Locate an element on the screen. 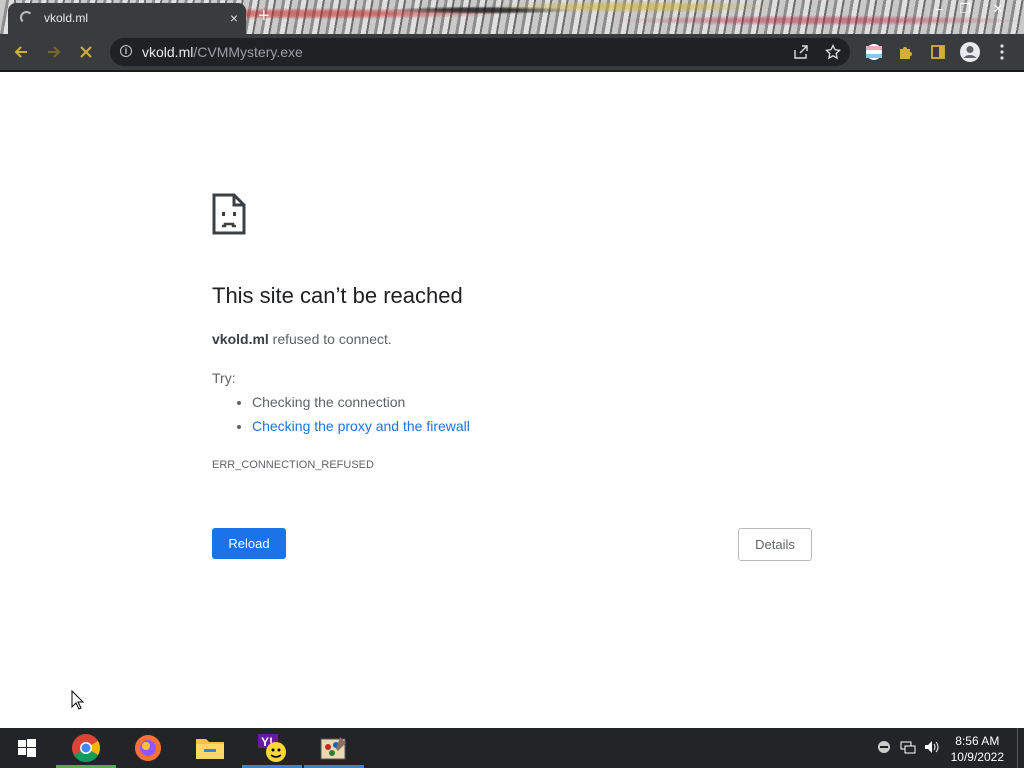  url-text: vkold.ml/CVMMystery.exe is located at coordinates (222, 52).